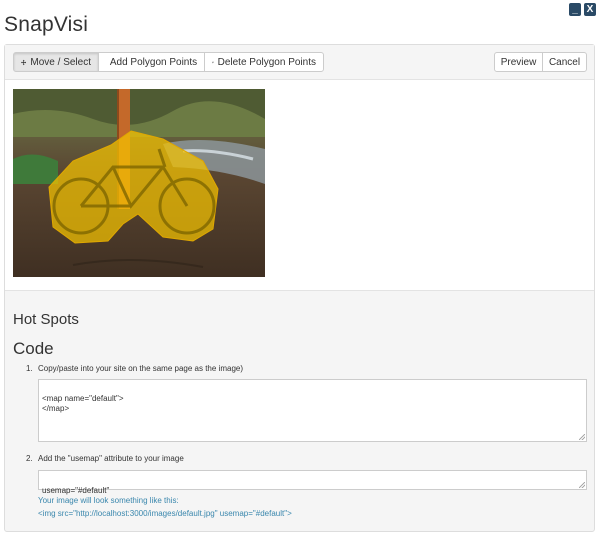 The width and height of the screenshot is (601, 539). What do you see at coordinates (46, 24) in the screenshot?
I see `app-title: SnapVisi` at bounding box center [46, 24].